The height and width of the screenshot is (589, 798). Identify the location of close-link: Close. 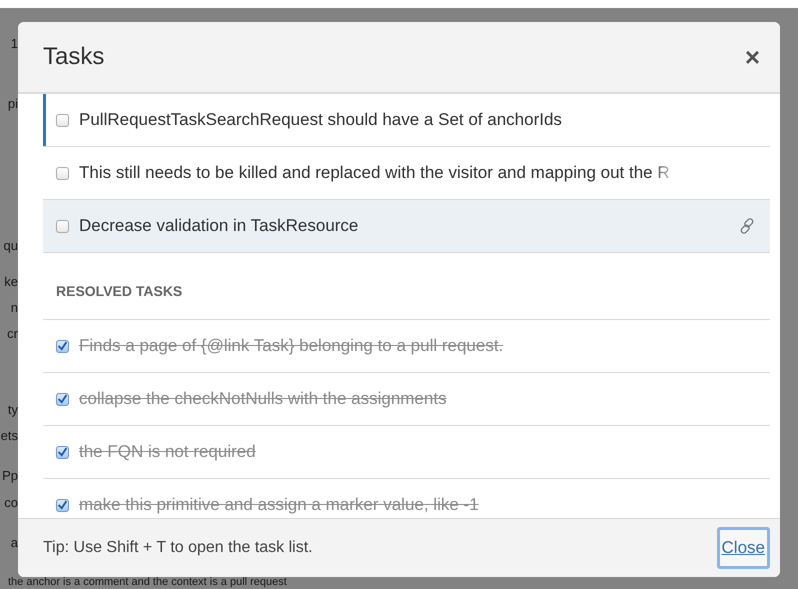
(743, 548).